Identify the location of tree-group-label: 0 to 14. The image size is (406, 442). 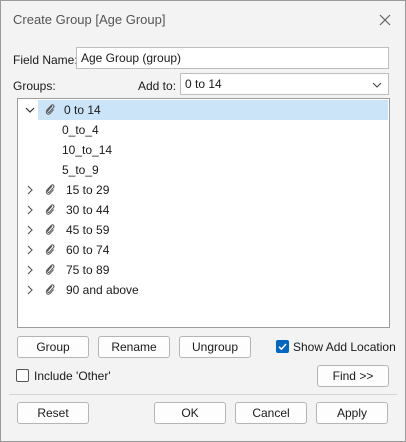
(82, 110).